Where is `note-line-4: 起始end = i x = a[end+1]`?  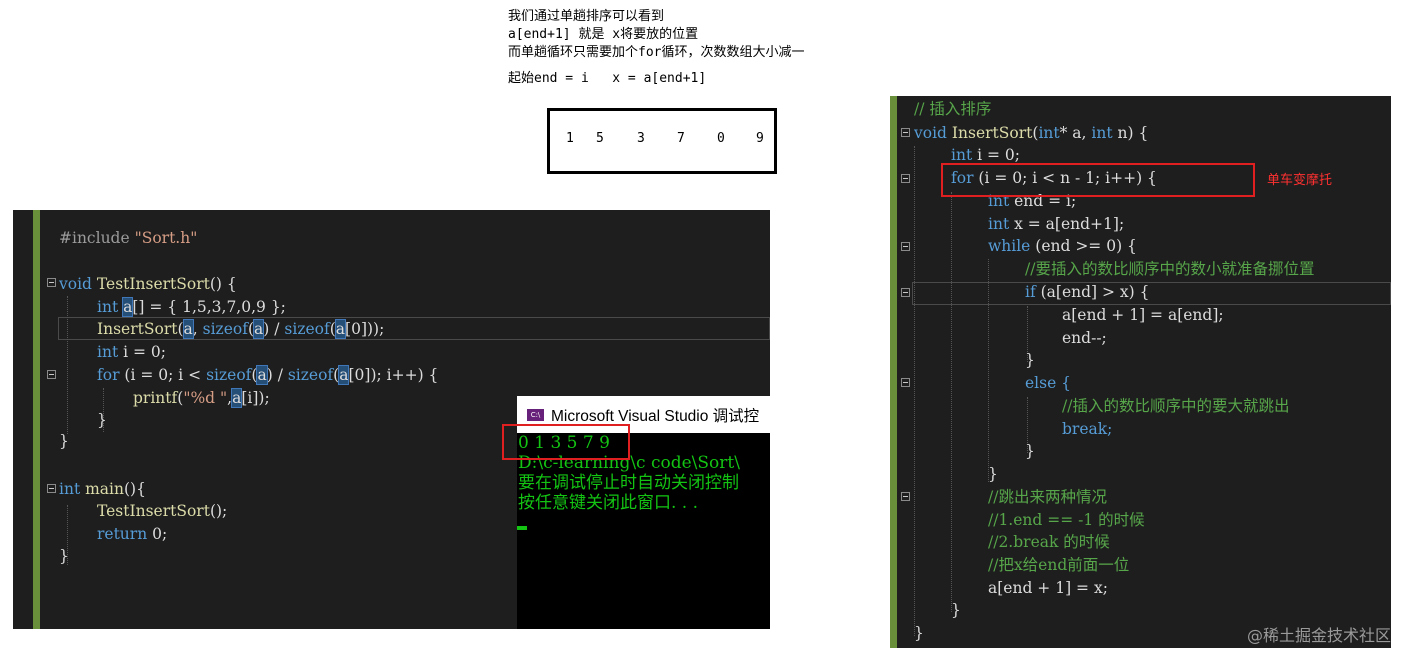
note-line-4: 起始end = i x = a[end+1] is located at coordinates (607, 78).